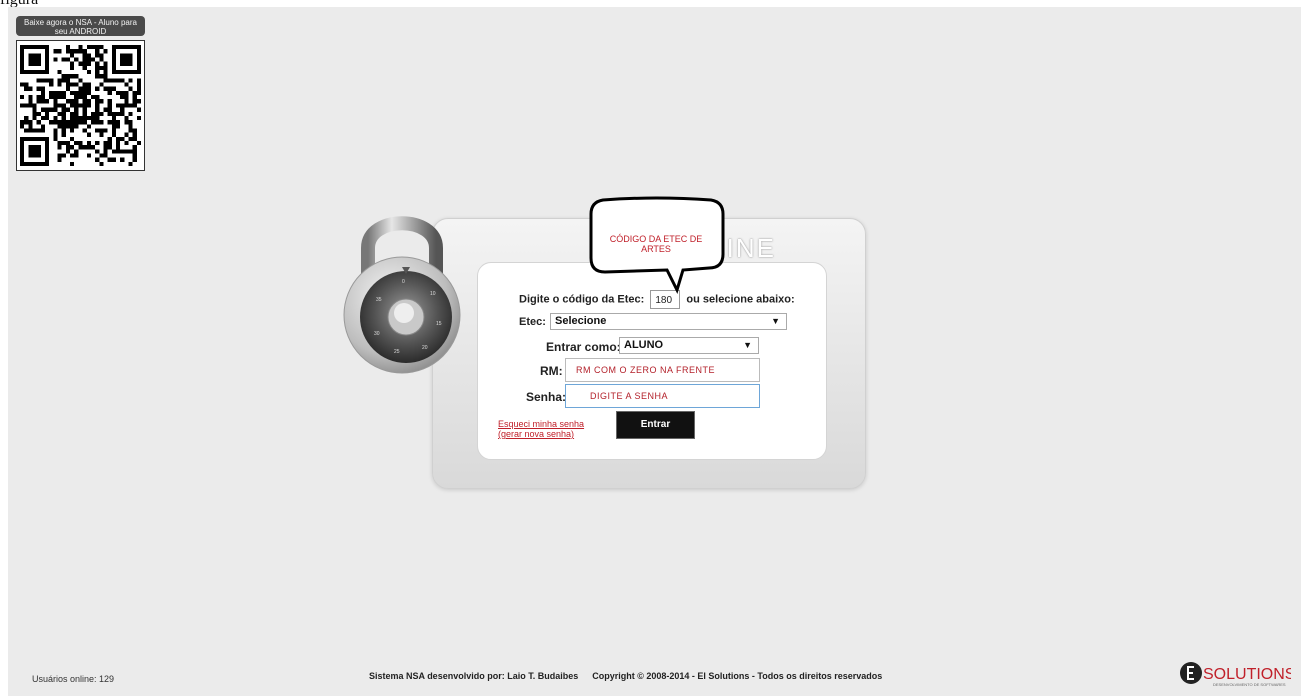  I want to click on svg-text: 15, so click(439, 324).